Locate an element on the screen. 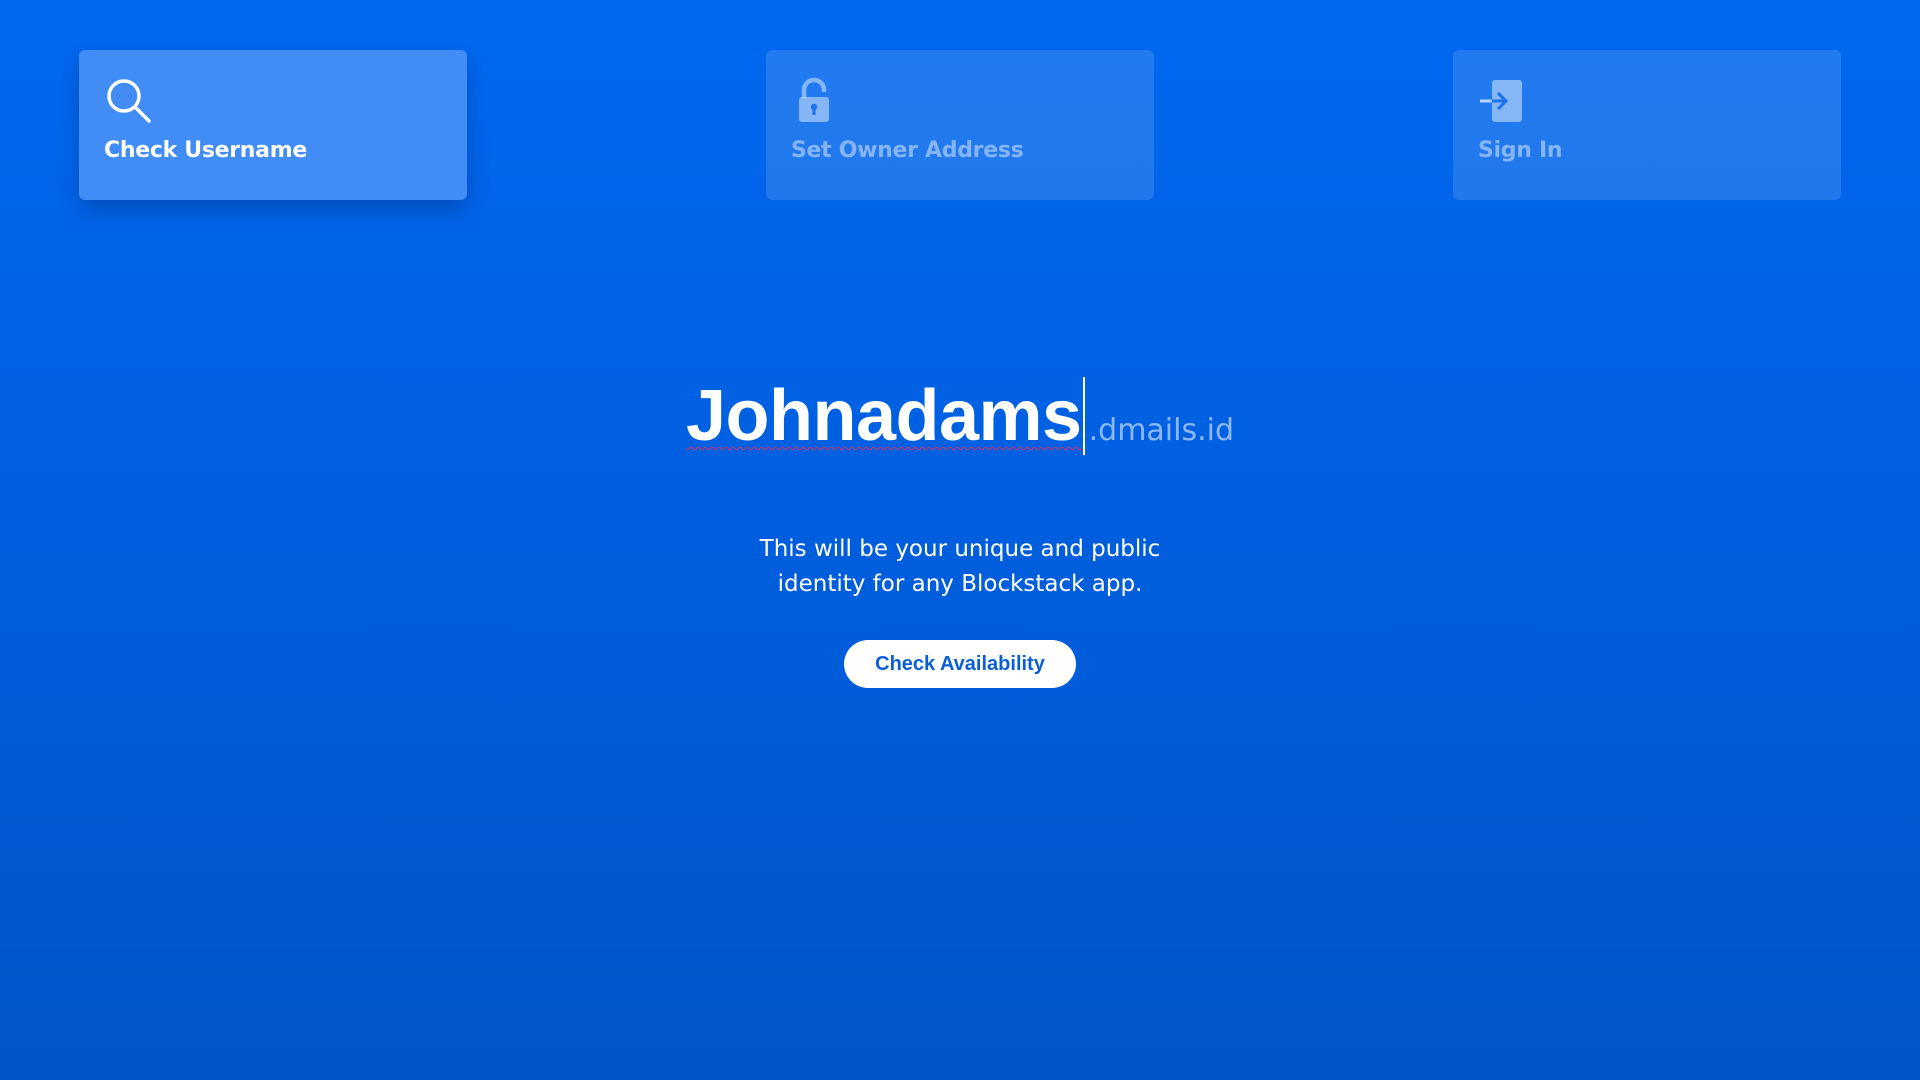  description-line-1: This will be your unique and public is located at coordinates (960, 549).